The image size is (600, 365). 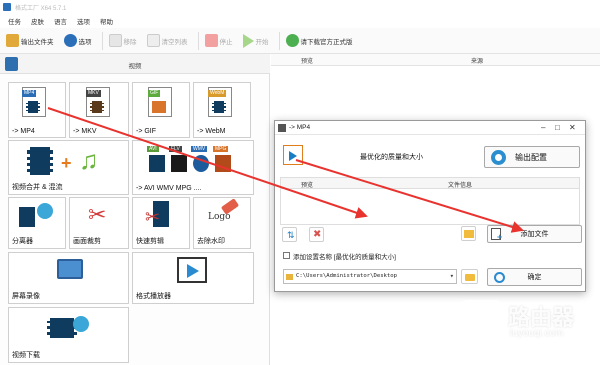 What do you see at coordinates (347, 276) in the screenshot?
I see `output-path-value: C:\Users\Administrator\Desktop` at bounding box center [347, 276].